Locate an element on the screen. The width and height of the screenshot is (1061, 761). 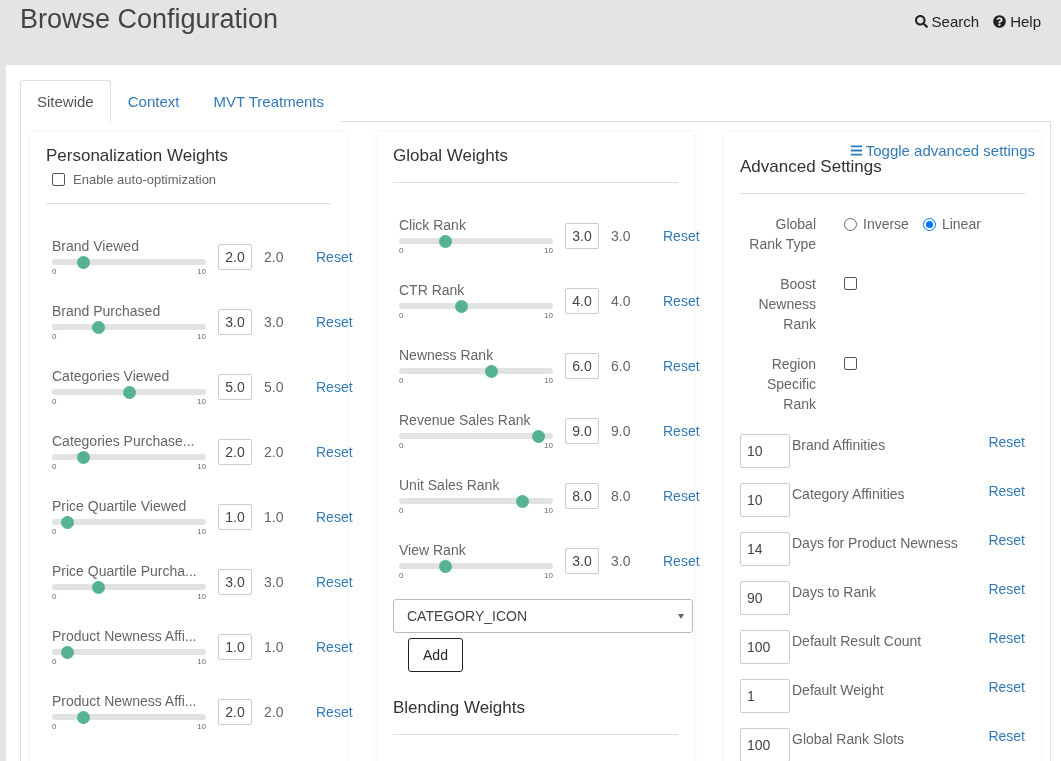
field-label: Global Rank Slots is located at coordinates (849, 739).